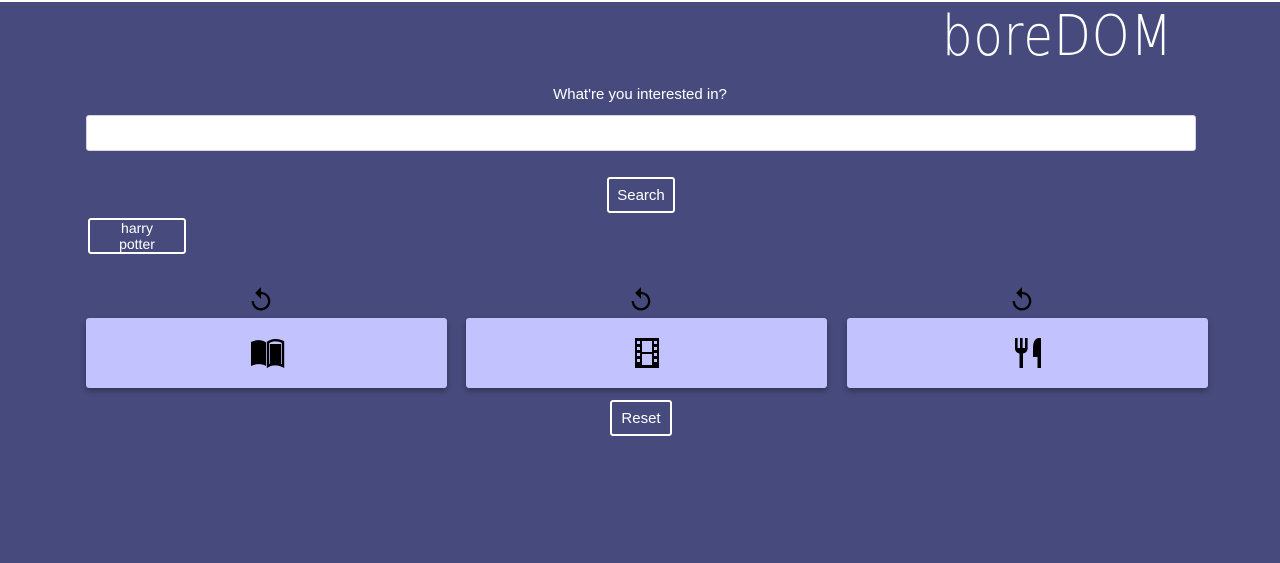 This screenshot has height=563, width=1280. What do you see at coordinates (641, 418) in the screenshot?
I see `reset-button: Reset` at bounding box center [641, 418].